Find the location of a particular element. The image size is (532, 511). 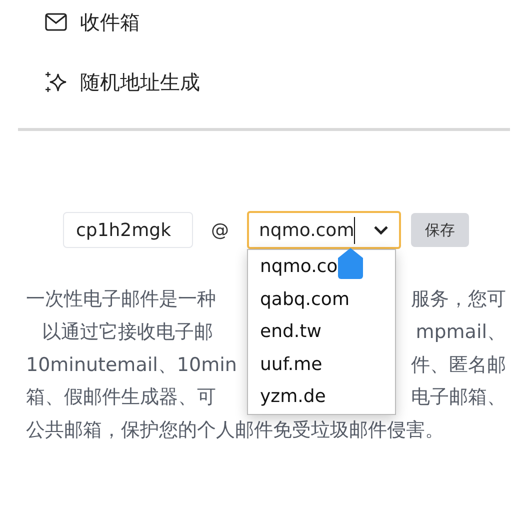

dropdown-option: yzm.de is located at coordinates (321, 397).